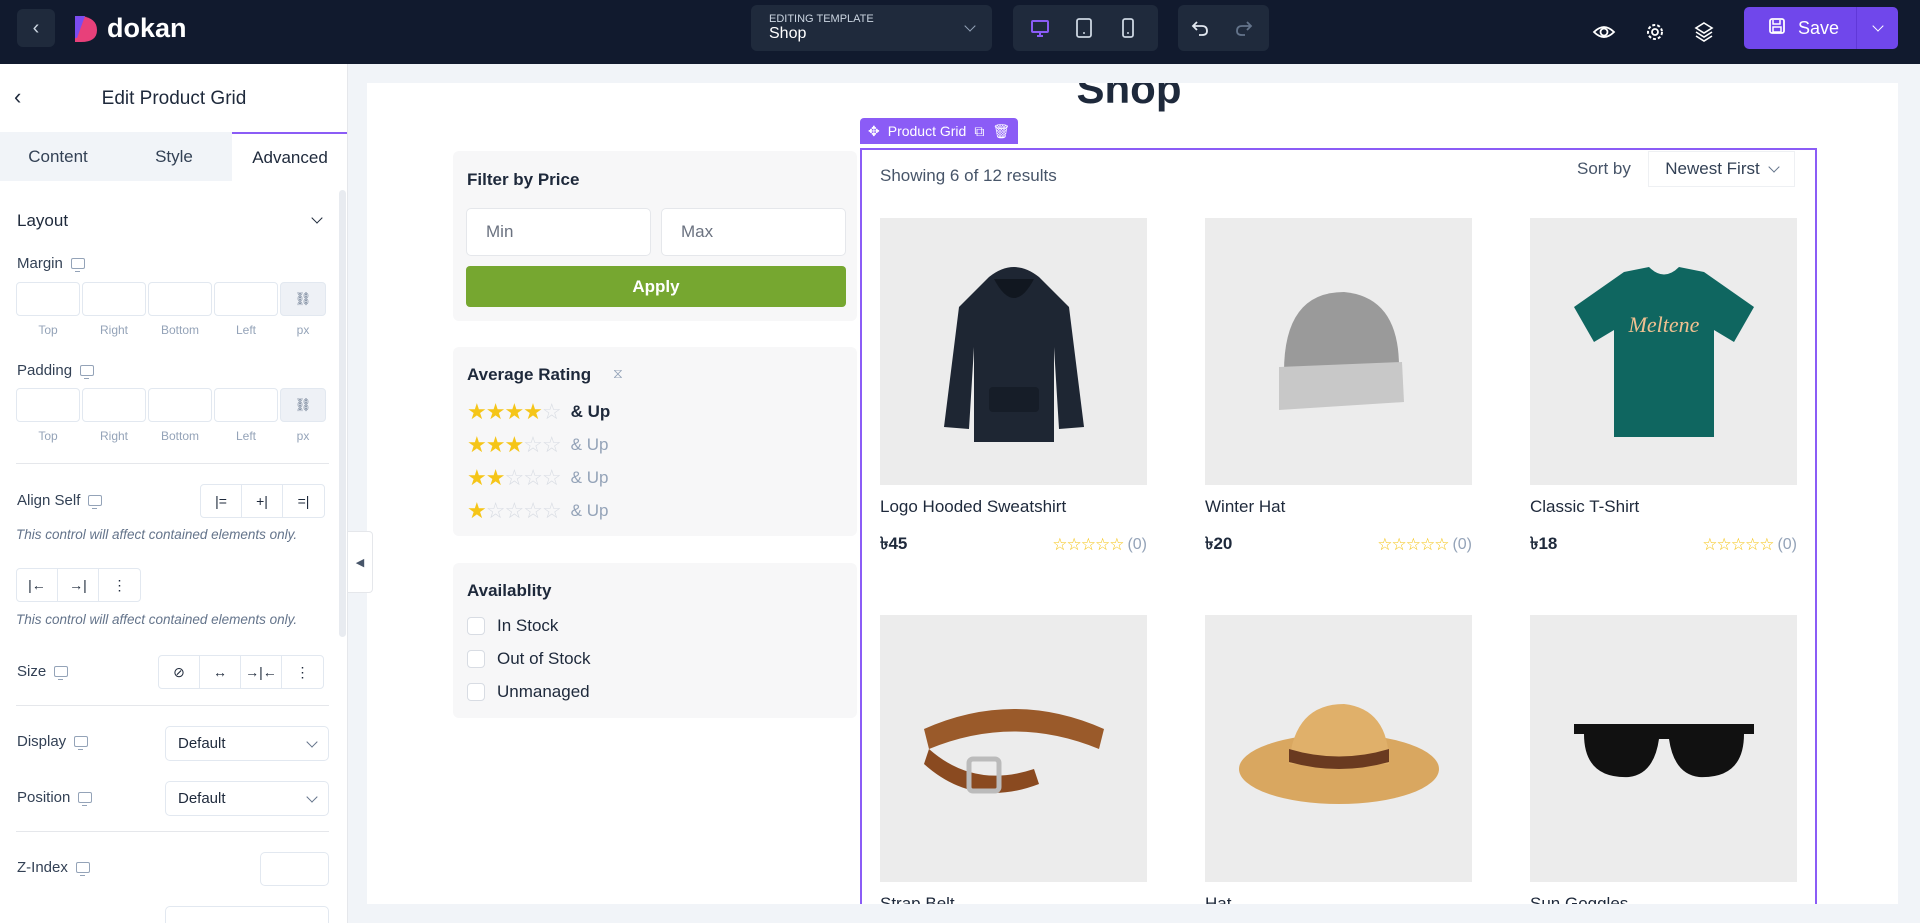 Image resolution: width=1920 pixels, height=923 pixels. I want to click on max-price-input: Max, so click(753, 232).